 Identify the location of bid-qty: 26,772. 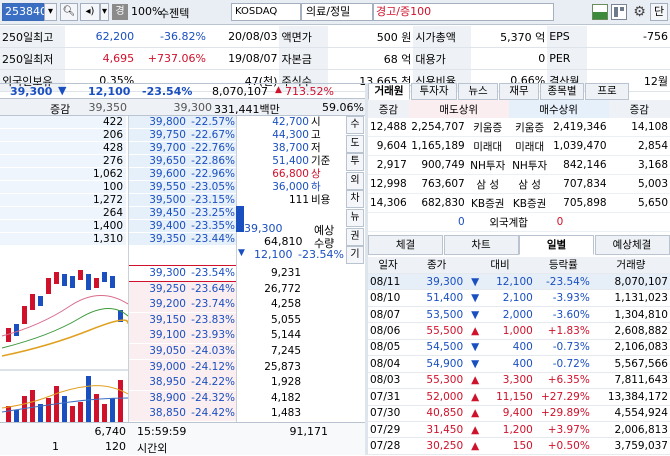
(269, 289).